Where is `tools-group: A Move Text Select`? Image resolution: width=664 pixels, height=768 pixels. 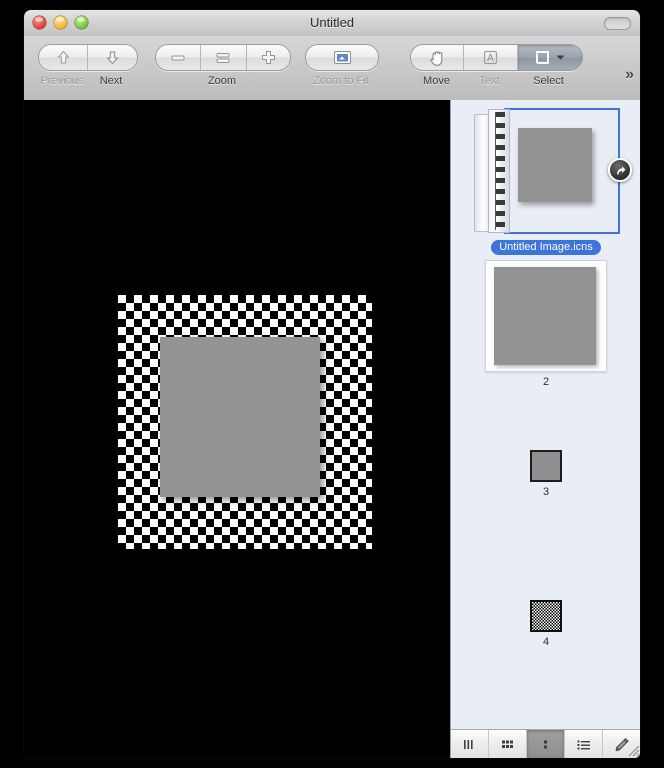
tools-group: A Move Text Select is located at coordinates (496, 68).